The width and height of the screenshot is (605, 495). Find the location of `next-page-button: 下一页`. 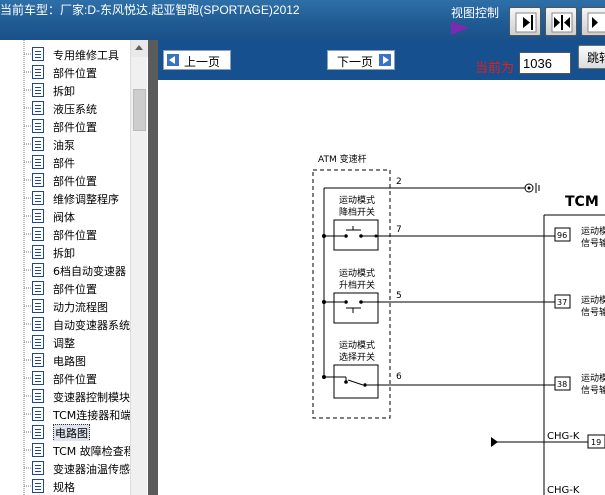

next-page-button: 下一页 is located at coordinates (361, 60).